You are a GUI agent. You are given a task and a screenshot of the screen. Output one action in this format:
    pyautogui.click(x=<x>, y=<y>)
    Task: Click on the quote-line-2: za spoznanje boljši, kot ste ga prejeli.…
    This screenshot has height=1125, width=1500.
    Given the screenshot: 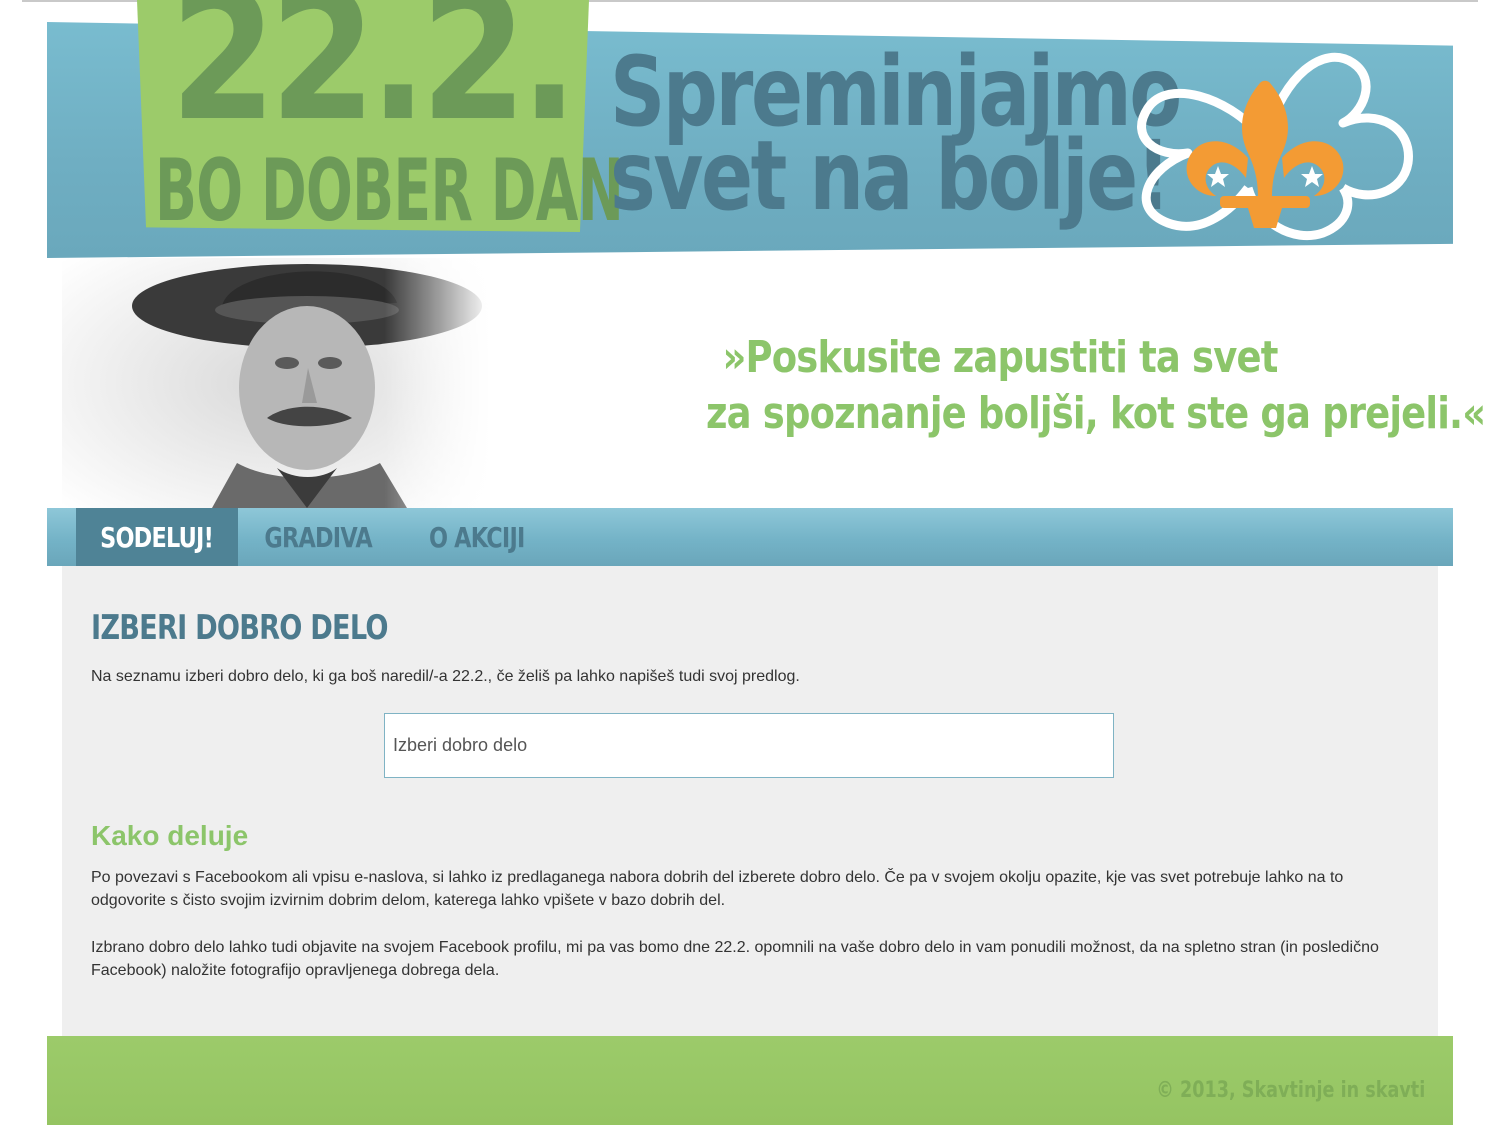 What is the action you would take?
    pyautogui.click(x=1096, y=413)
    